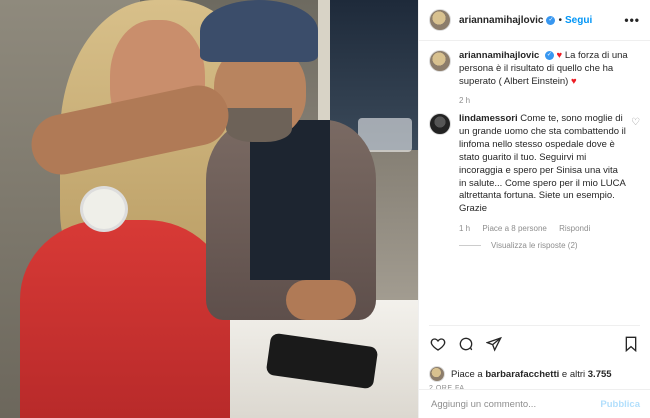 The image size is (650, 418). Describe the element at coordinates (549, 100) in the screenshot. I see `caption-meta: 2 h` at that location.